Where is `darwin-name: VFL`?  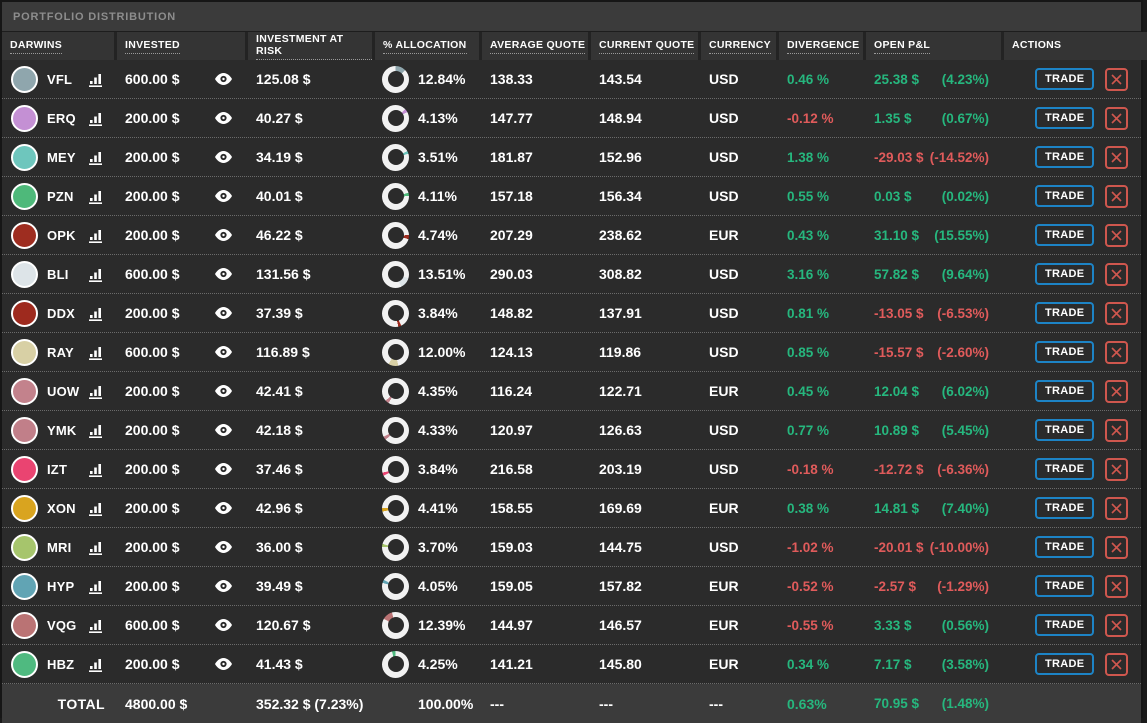 darwin-name: VFL is located at coordinates (59, 79).